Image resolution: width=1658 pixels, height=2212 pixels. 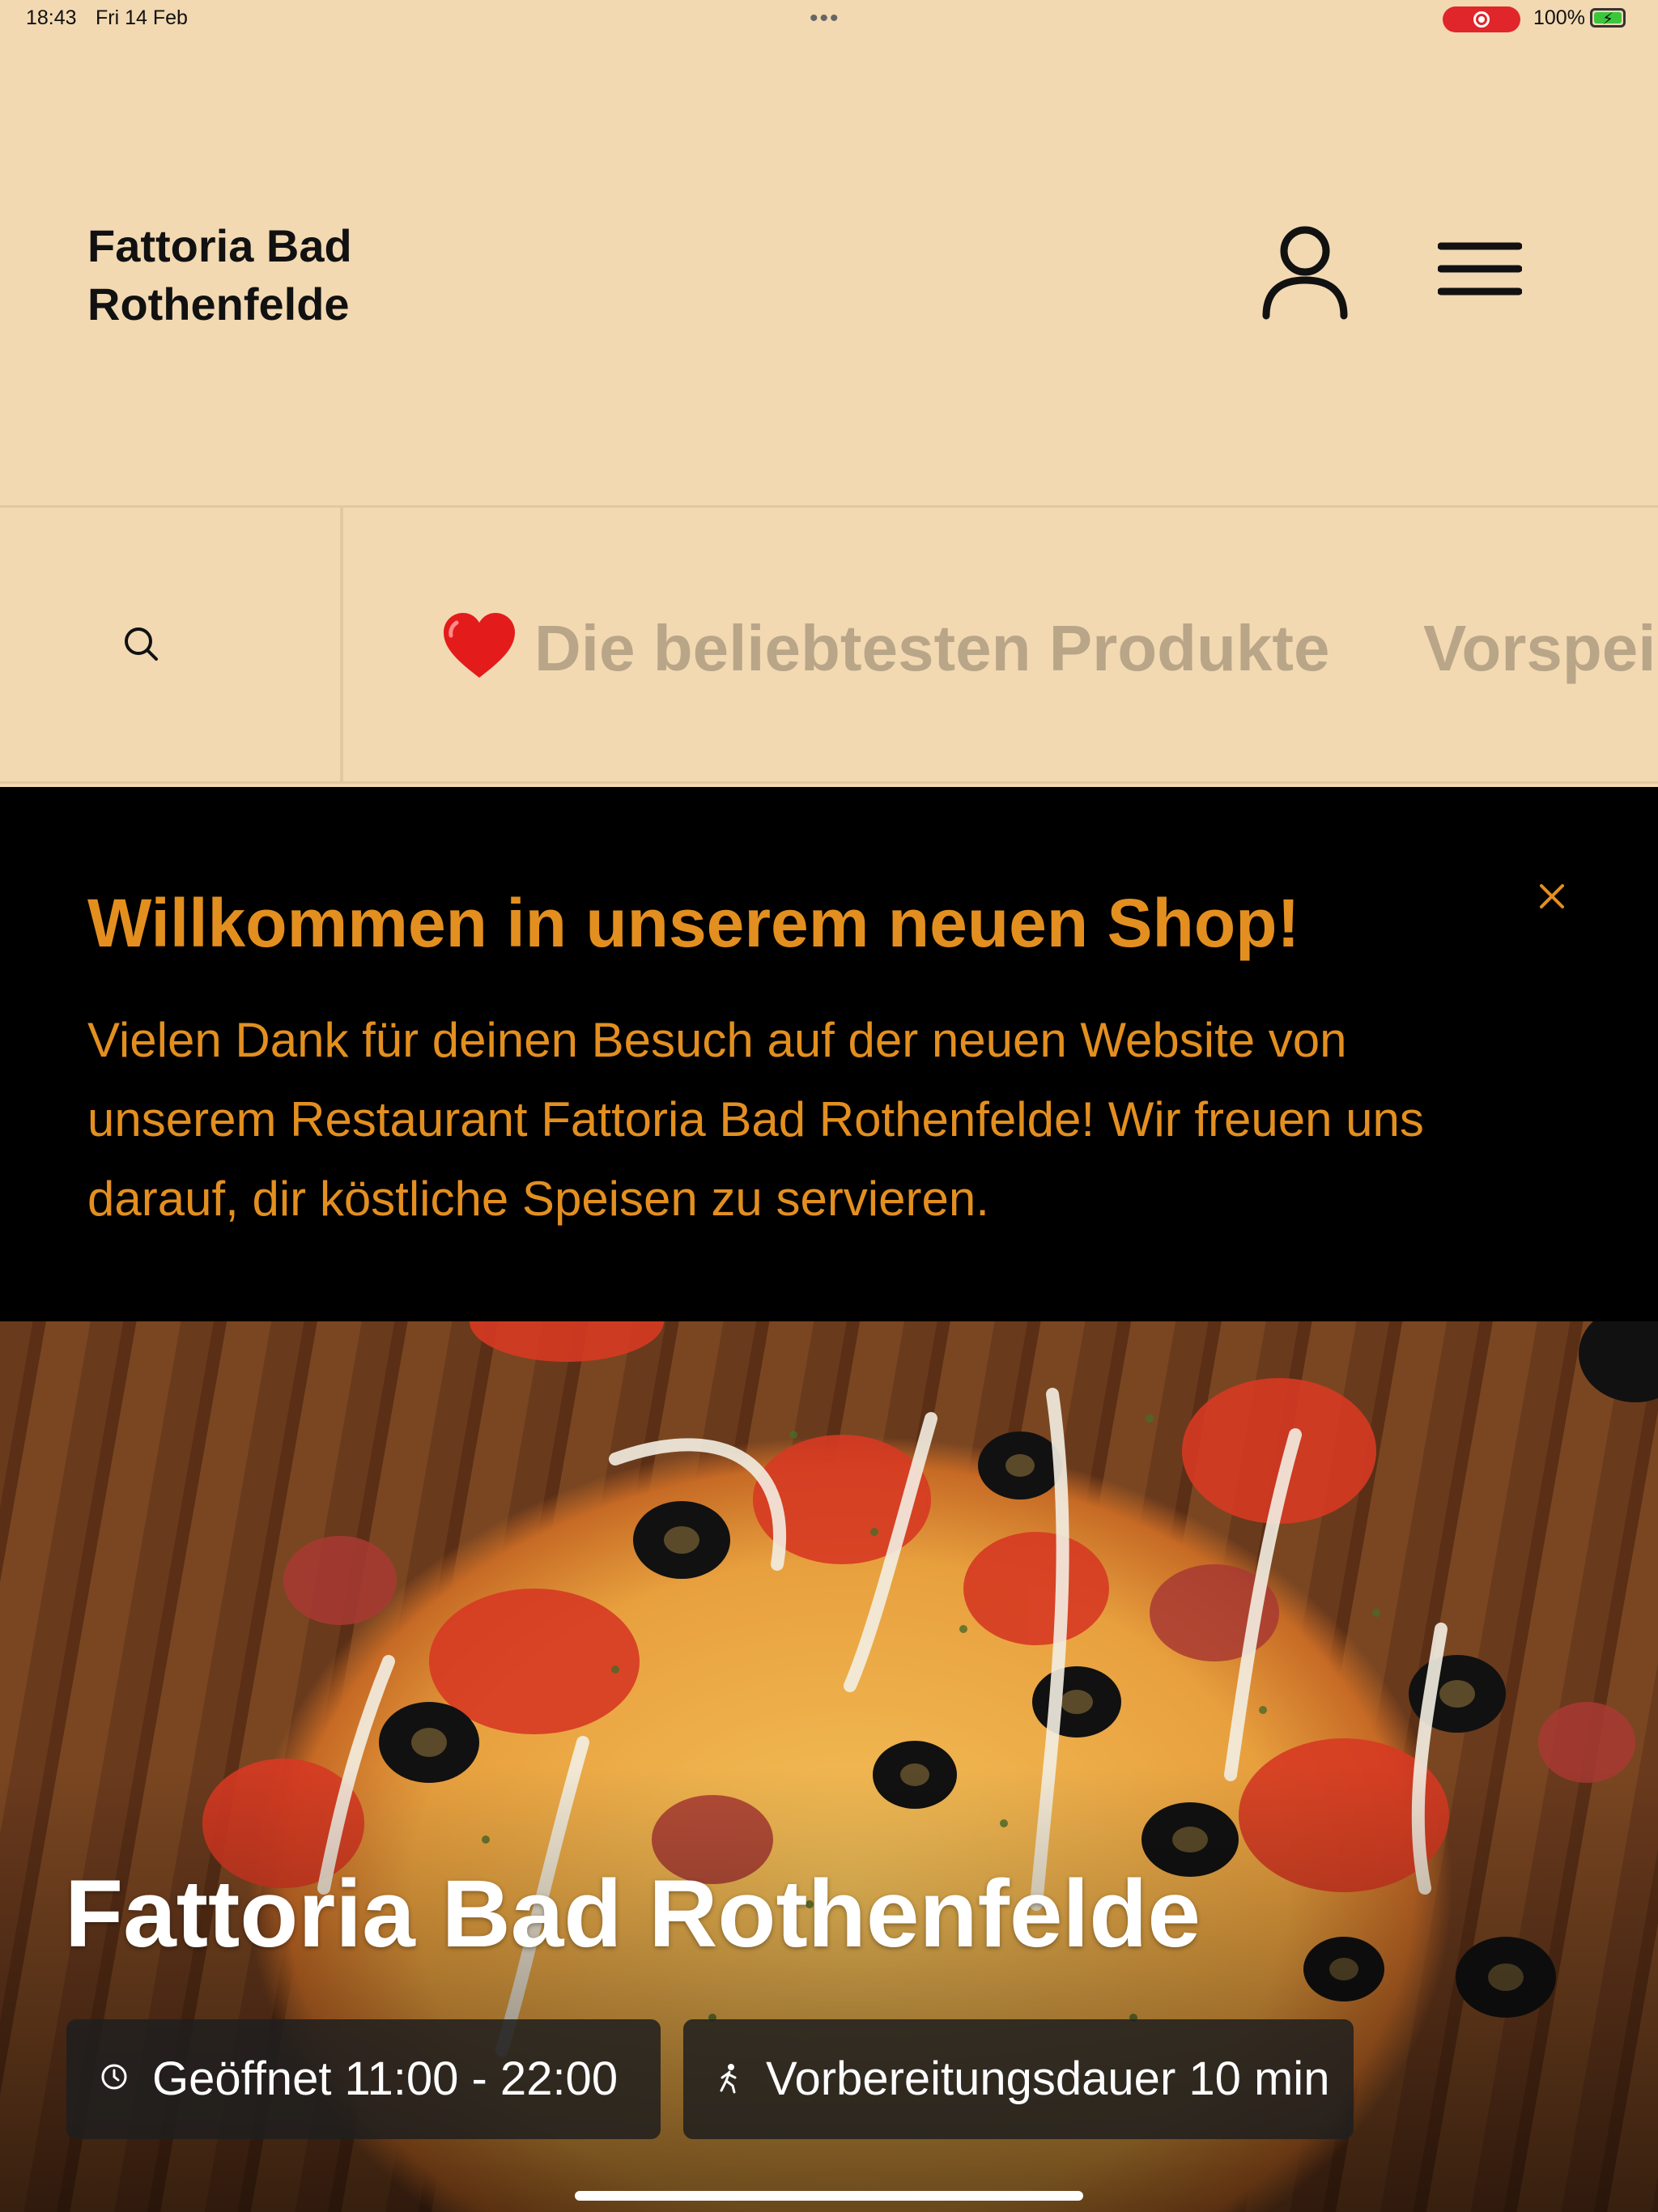 I want to click on preparation-time-badge: Vorbereitungsdauer 10 min, so click(x=1018, y=2079).